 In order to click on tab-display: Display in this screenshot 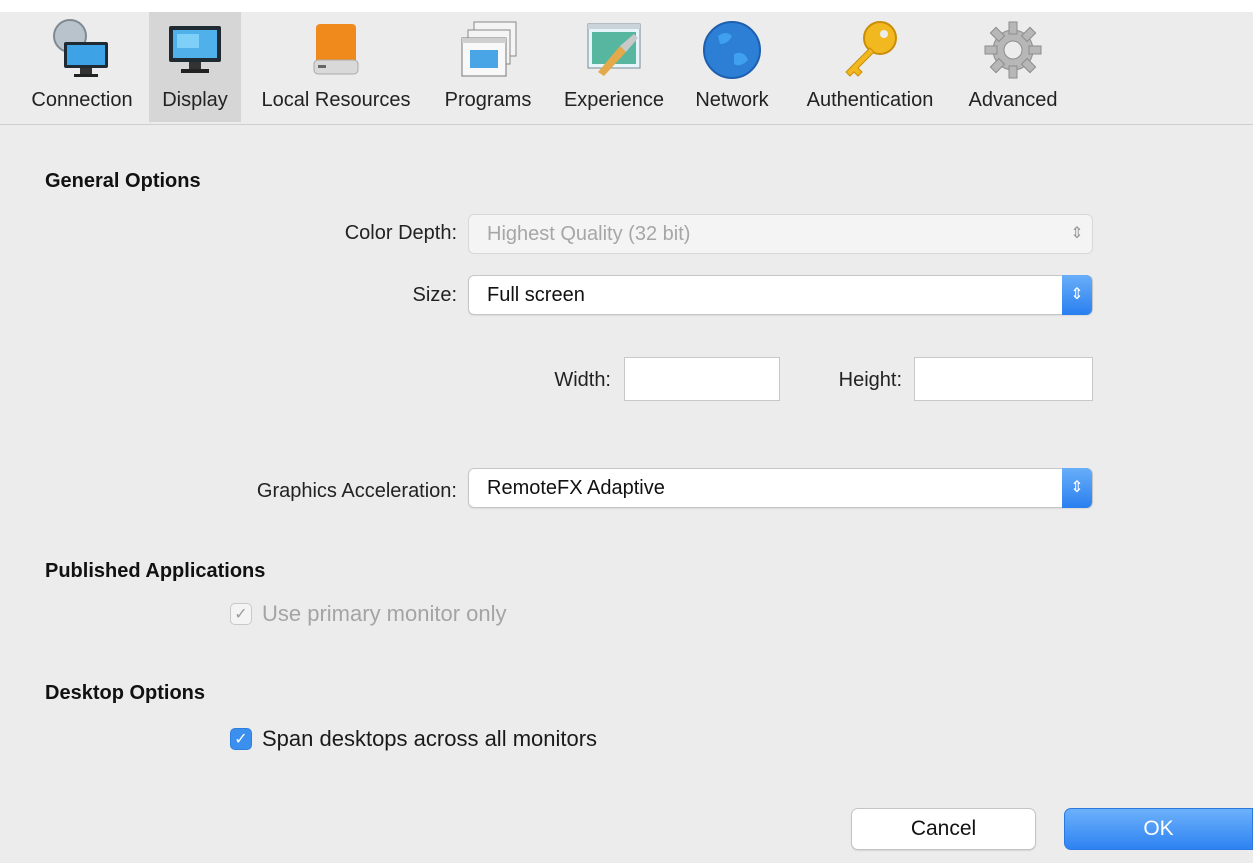, I will do `click(195, 67)`.